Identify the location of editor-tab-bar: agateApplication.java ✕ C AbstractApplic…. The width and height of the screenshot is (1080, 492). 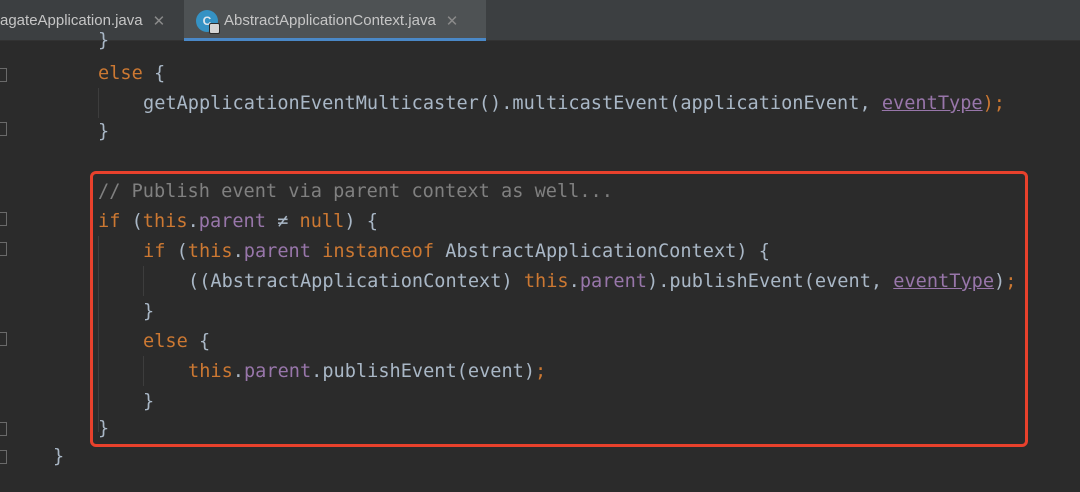
(540, 20).